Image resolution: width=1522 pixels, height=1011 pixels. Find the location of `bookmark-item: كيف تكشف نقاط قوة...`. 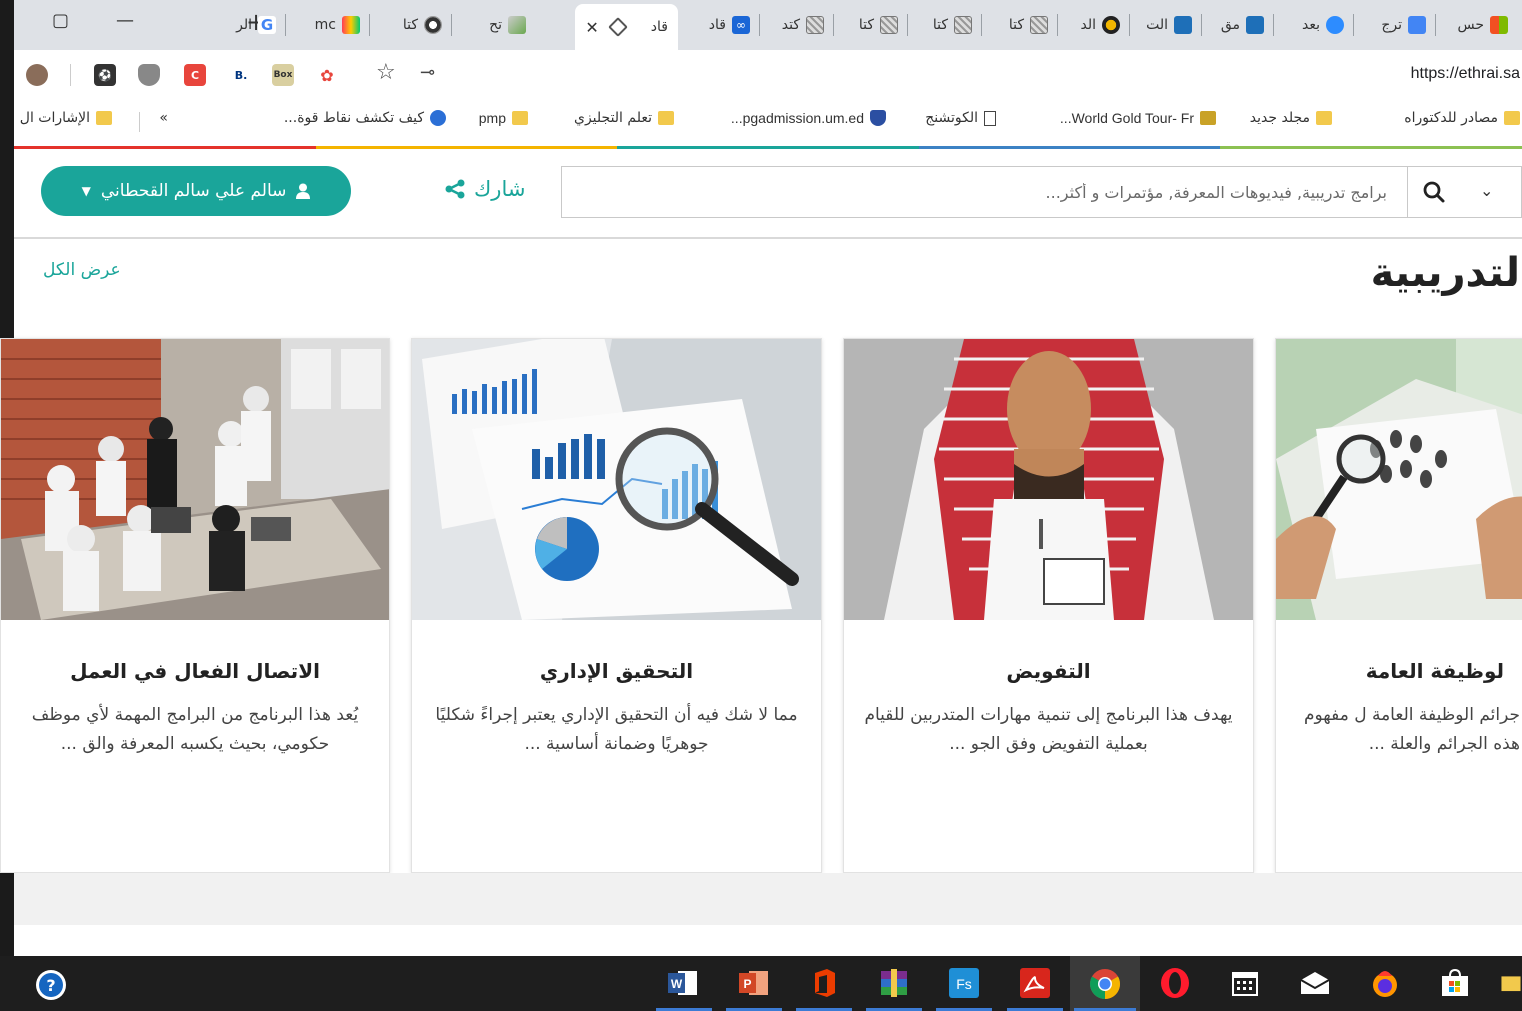

bookmark-item: كيف تكشف نقاط قوة... is located at coordinates (365, 118).